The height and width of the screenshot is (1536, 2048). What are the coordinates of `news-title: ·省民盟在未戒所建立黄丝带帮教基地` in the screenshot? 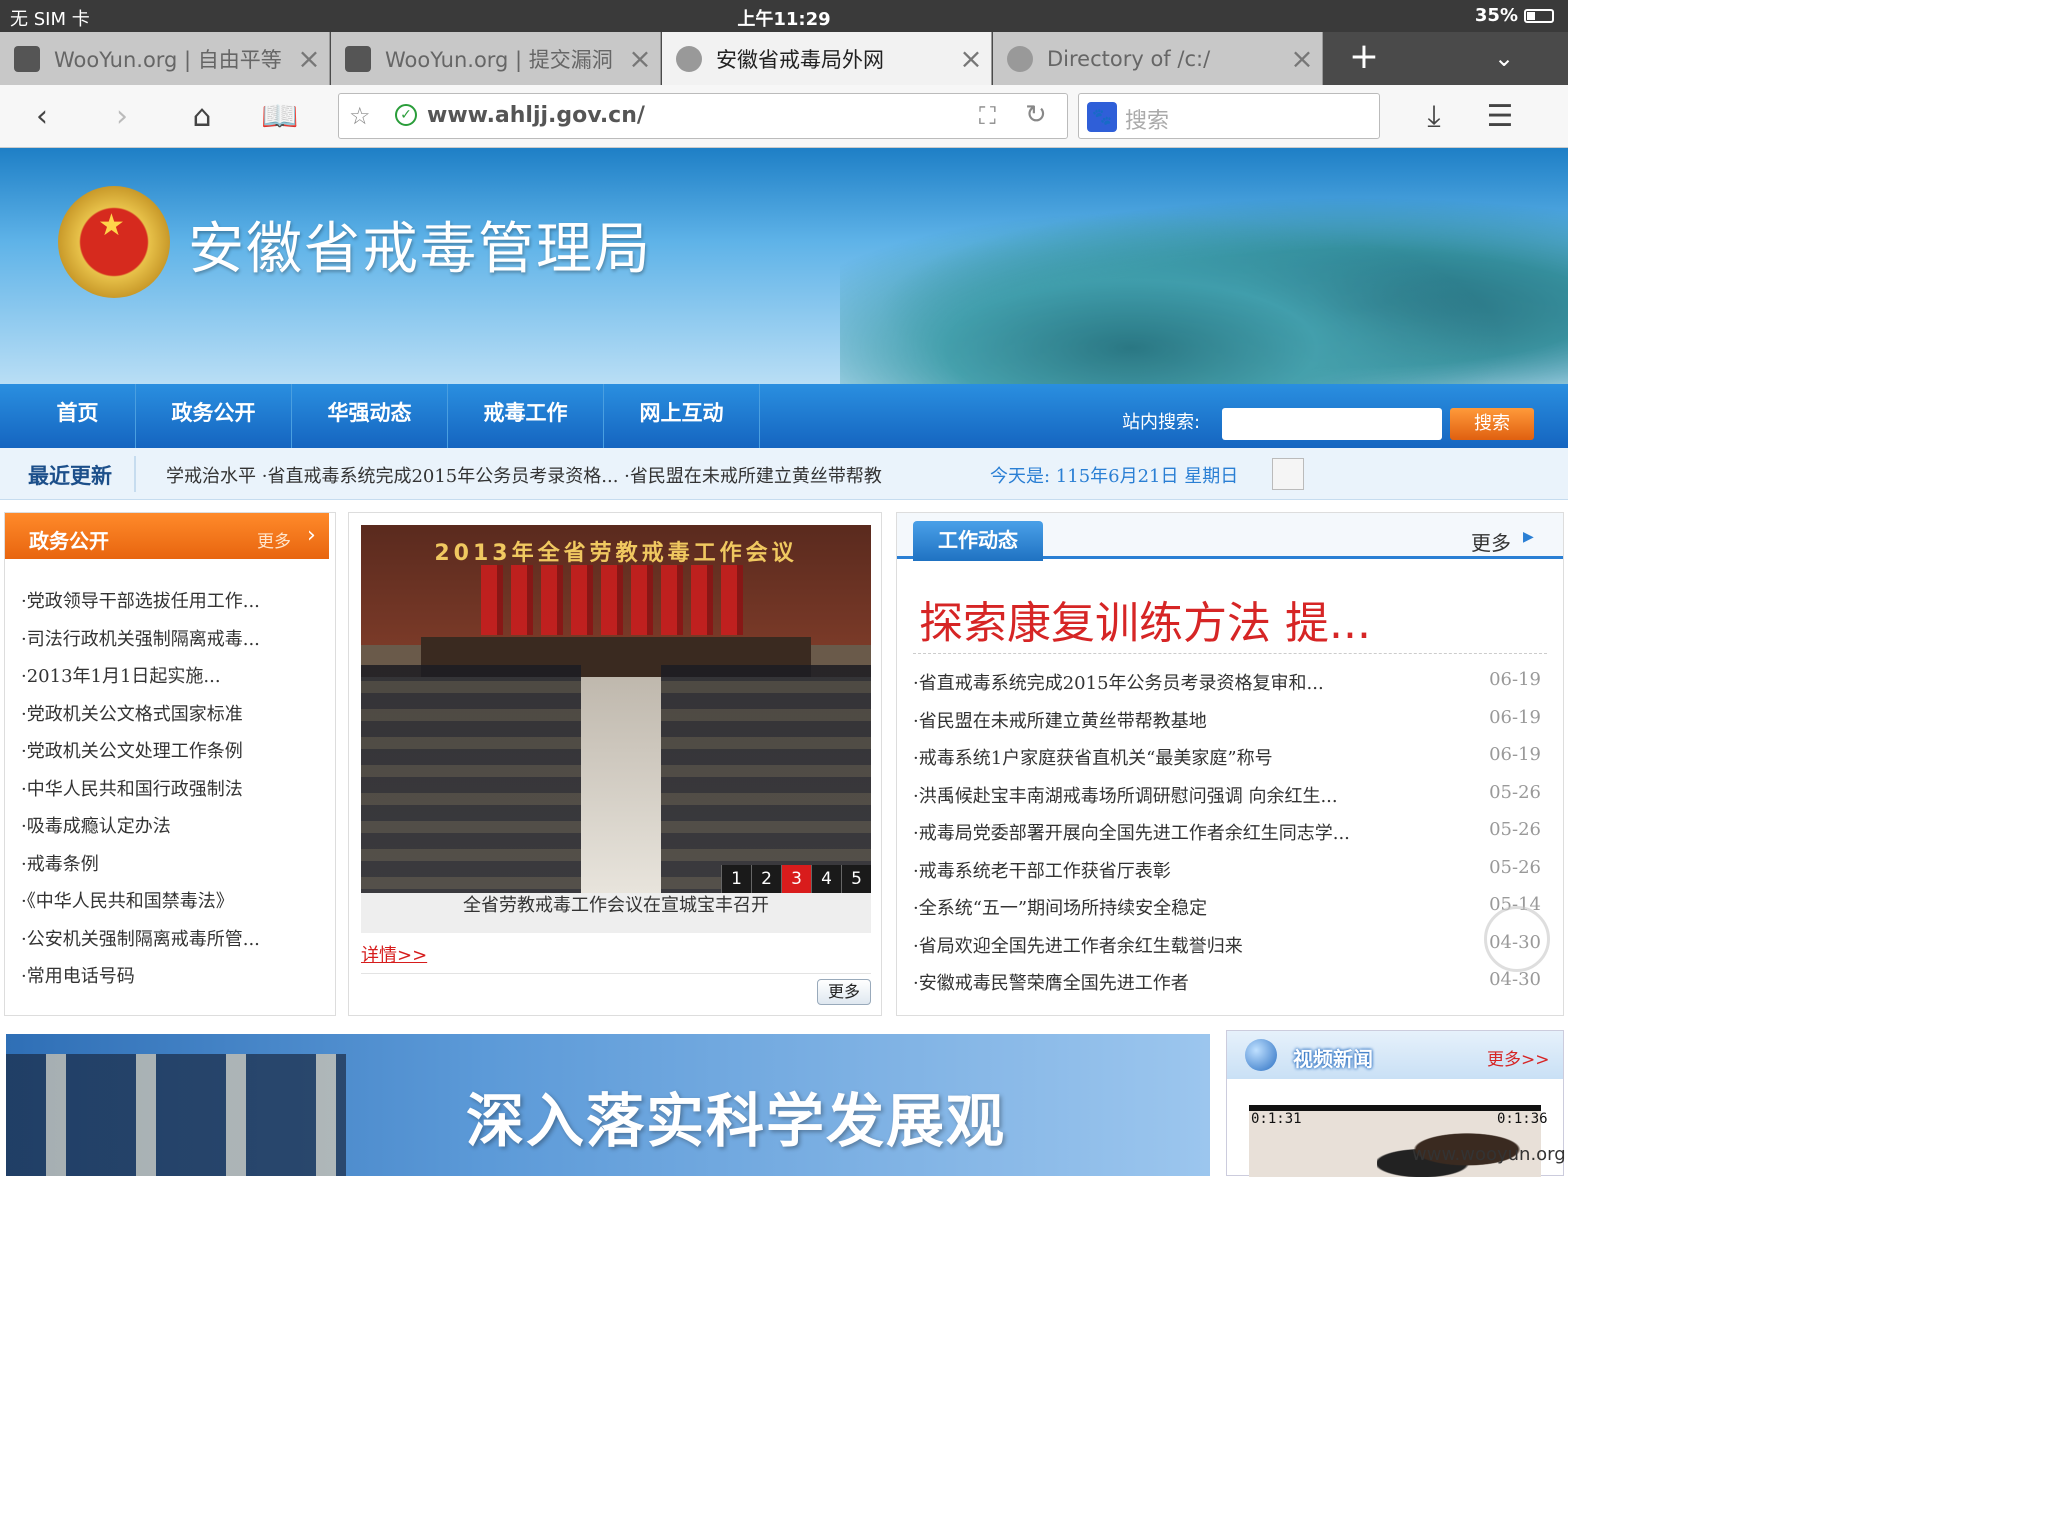 It's located at (1060, 720).